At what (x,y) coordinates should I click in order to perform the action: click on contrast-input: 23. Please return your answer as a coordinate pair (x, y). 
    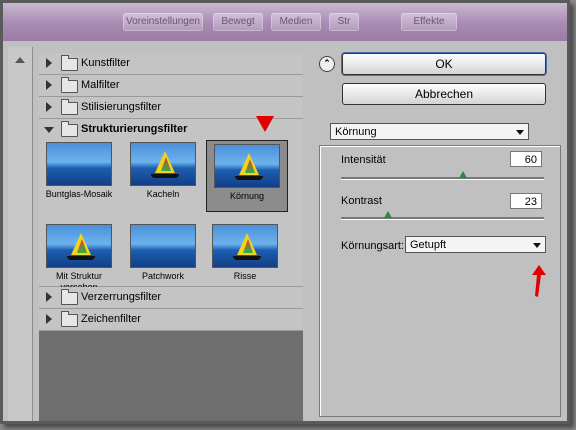
    Looking at the image, I should click on (526, 201).